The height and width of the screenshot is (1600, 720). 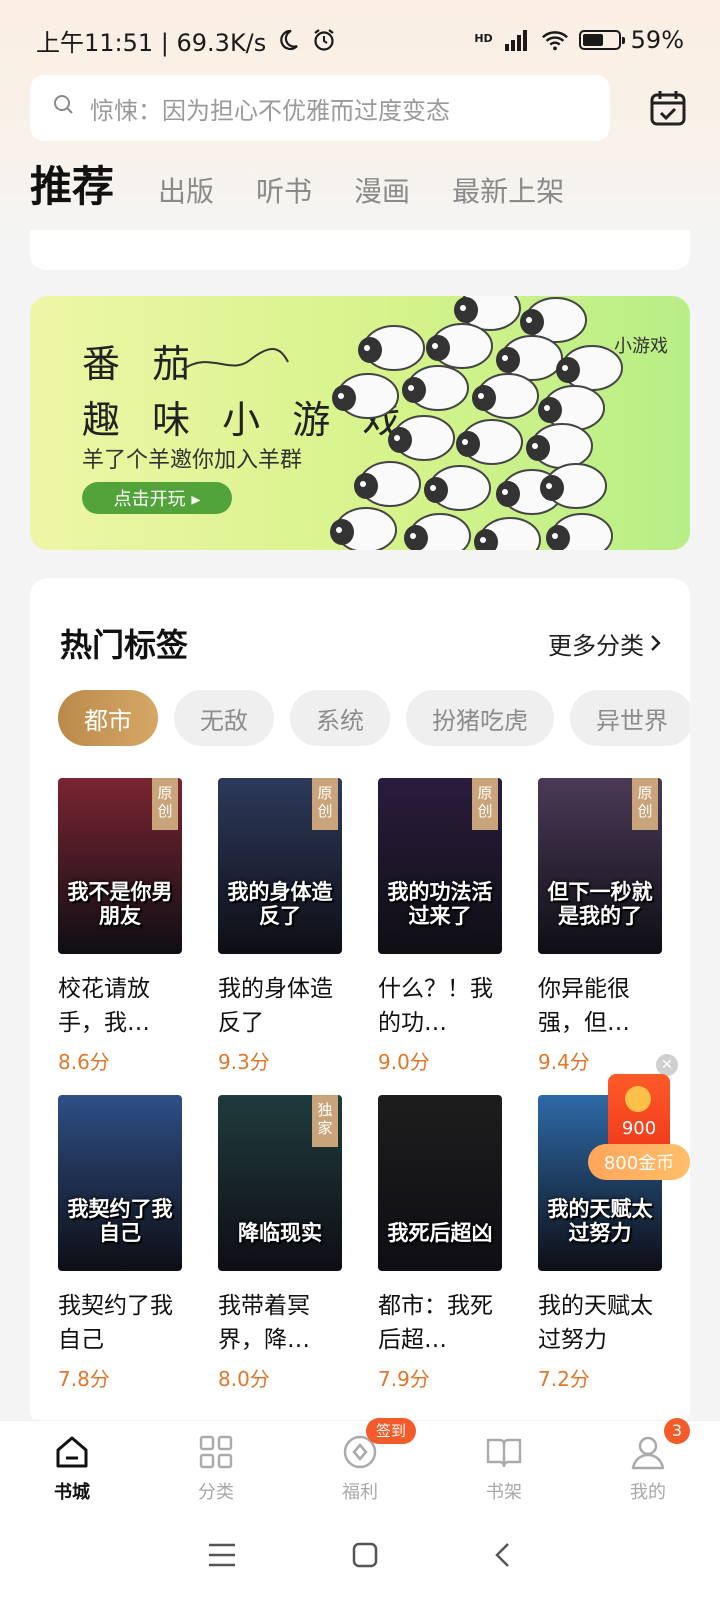 I want to click on book-item: 原创 但下一秒就是我的了 你异能很强，但… 9.4分, so click(x=600, y=926).